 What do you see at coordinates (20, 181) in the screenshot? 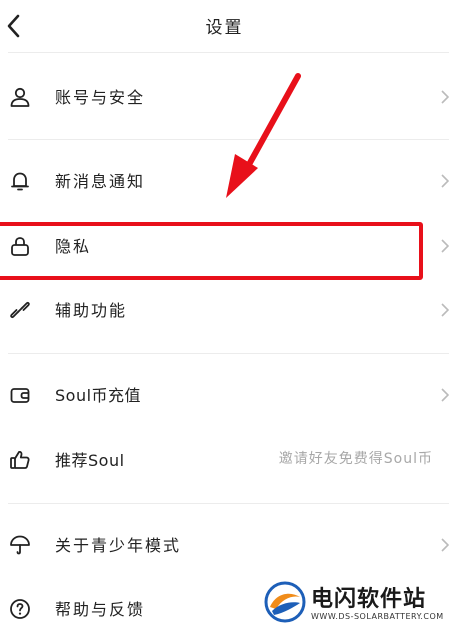
I see `bell-icon` at bounding box center [20, 181].